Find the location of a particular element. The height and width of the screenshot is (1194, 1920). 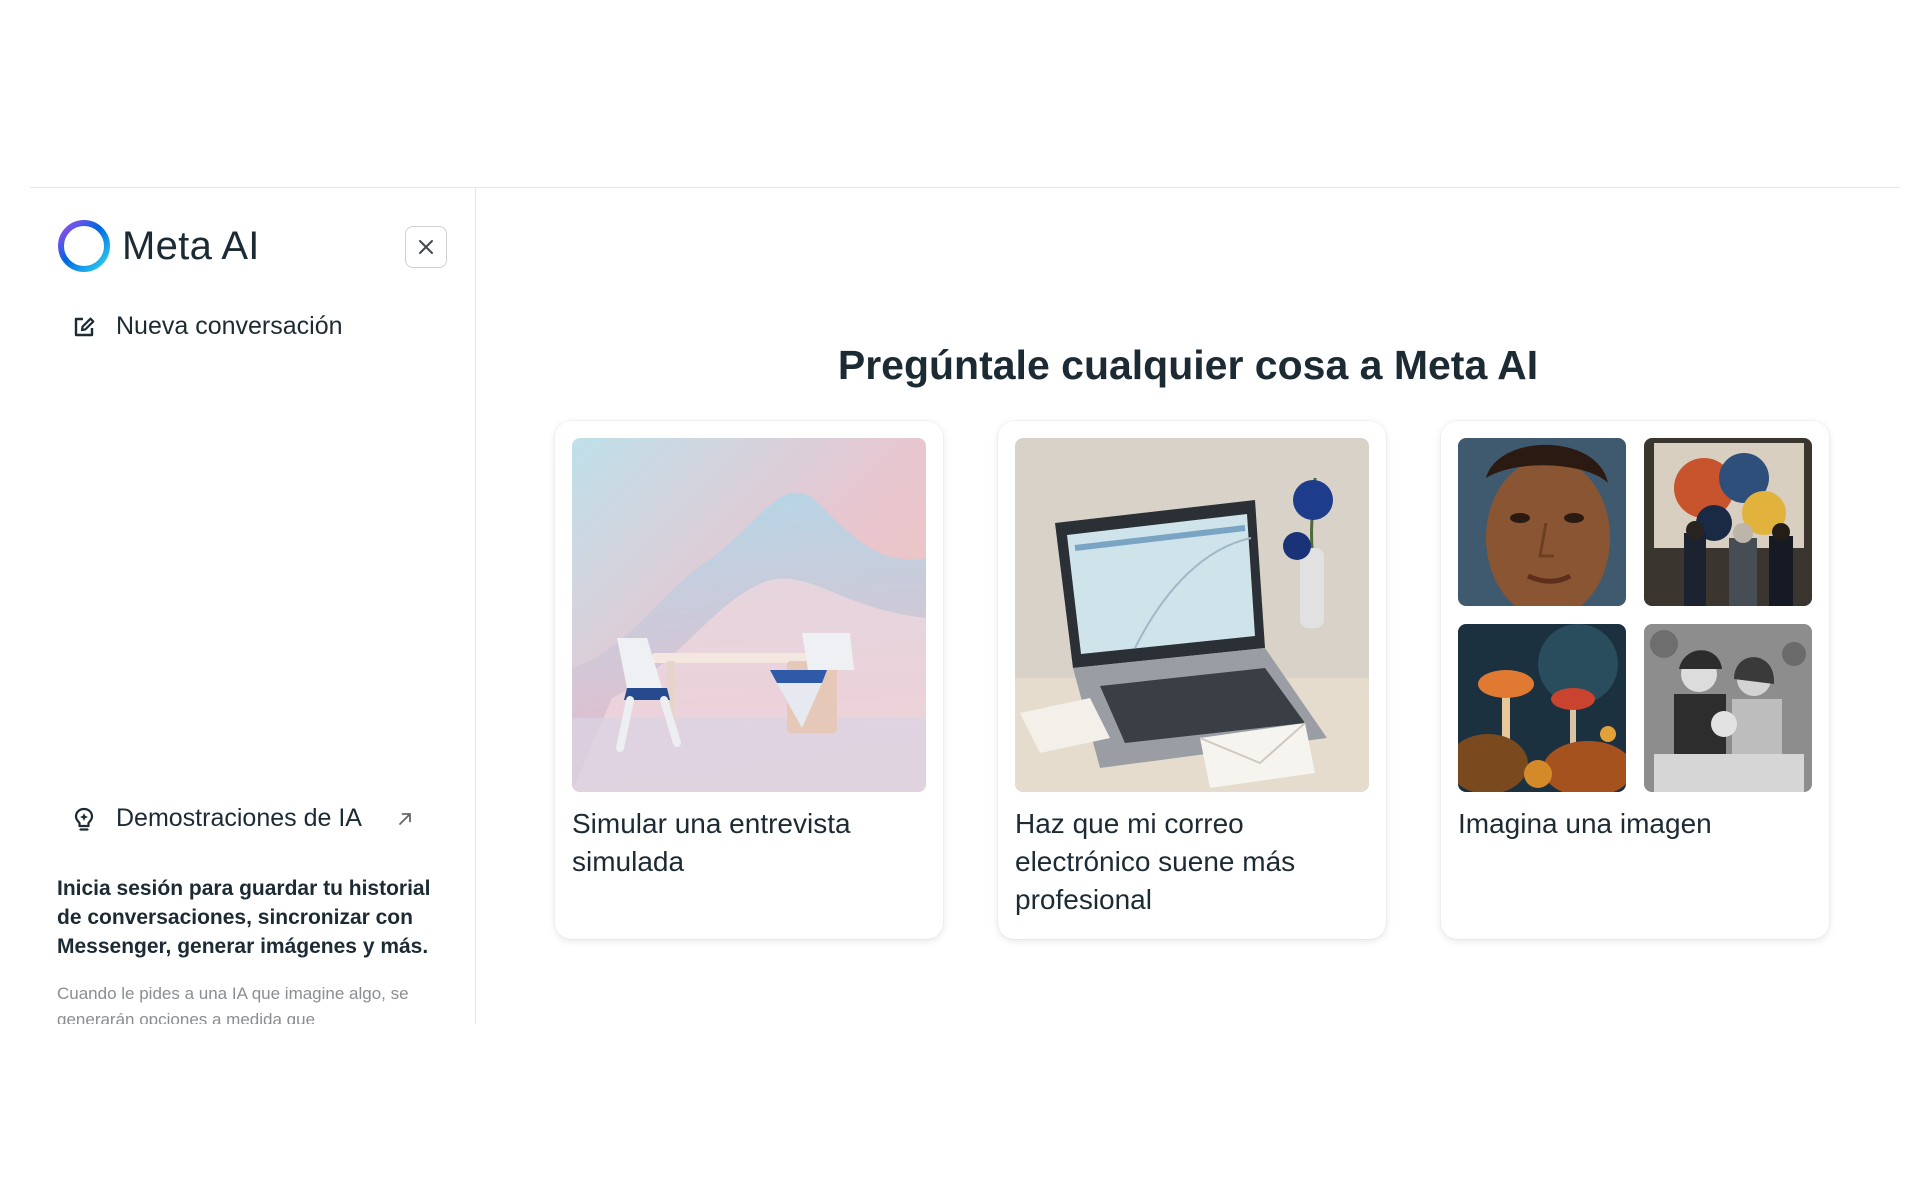

gallery-thumbnail is located at coordinates (1728, 522).